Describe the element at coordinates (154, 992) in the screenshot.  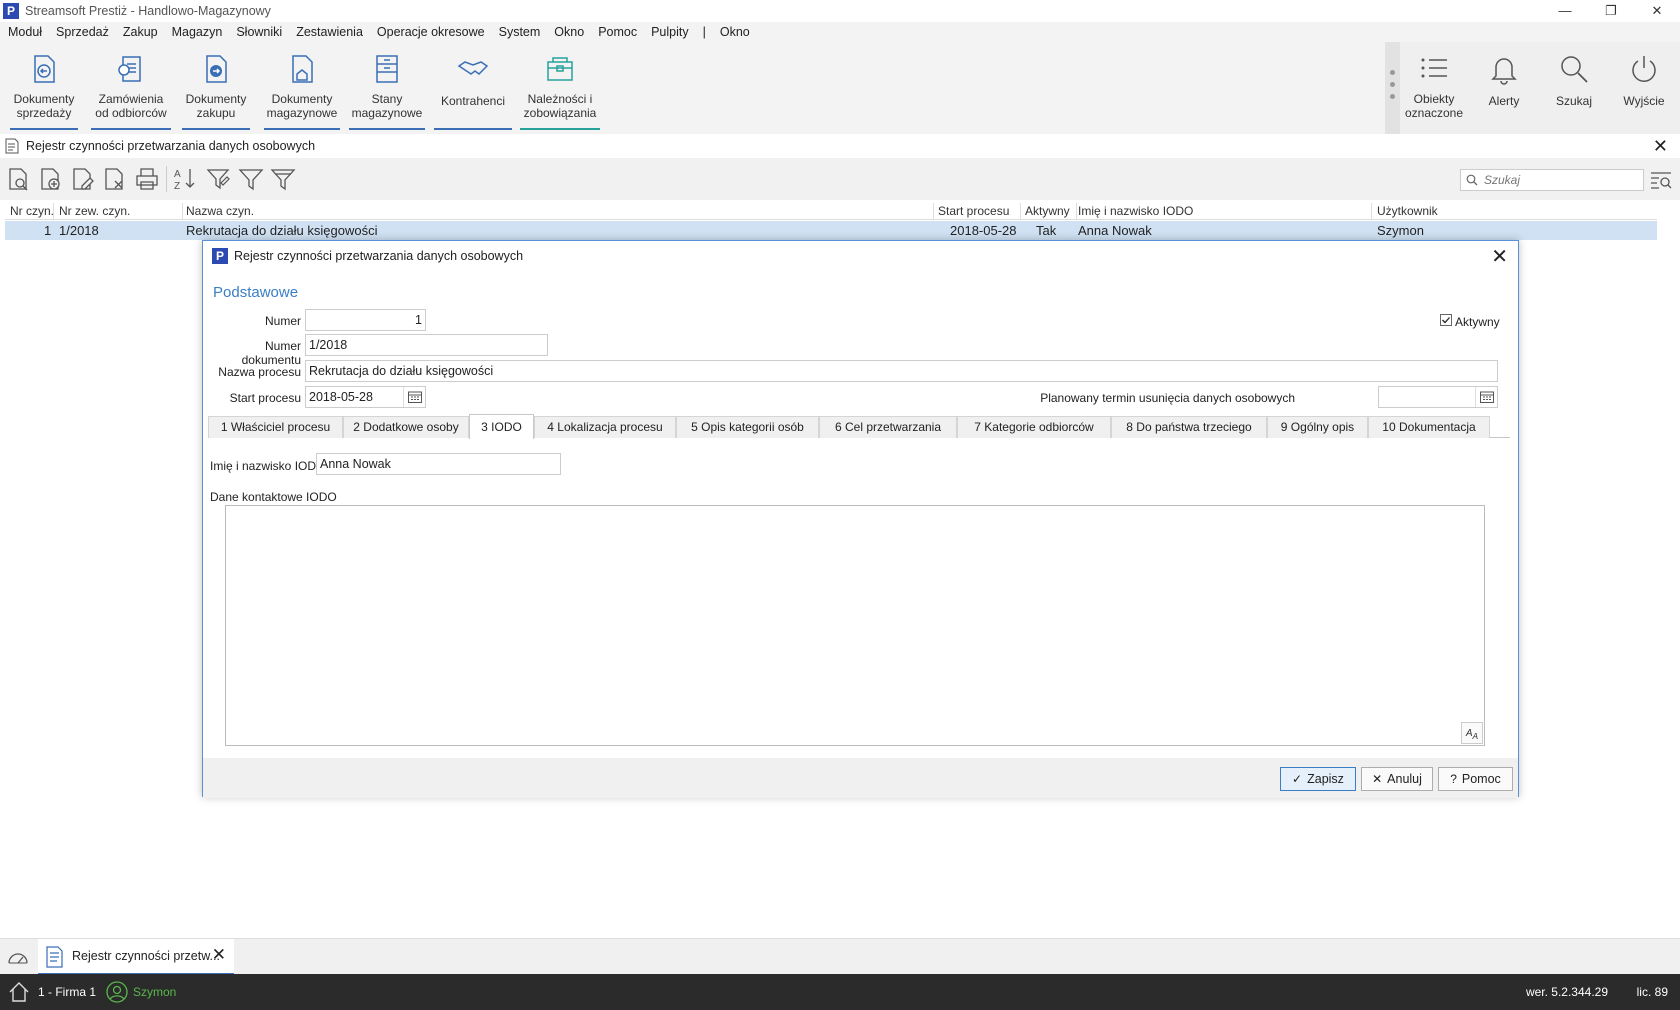
I see `user-label: Szymon` at that location.